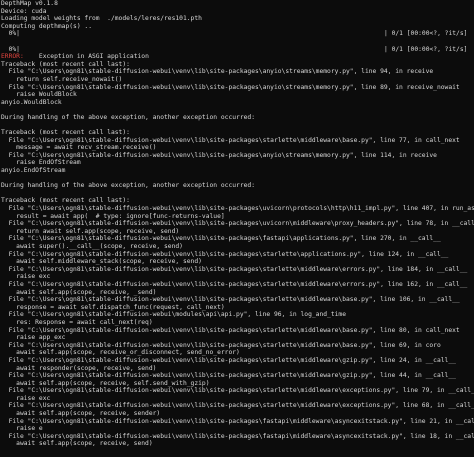 Image resolution: width=474 pixels, height=457 pixels. Describe the element at coordinates (26, 398) in the screenshot. I see `line-text: raise exc` at that location.